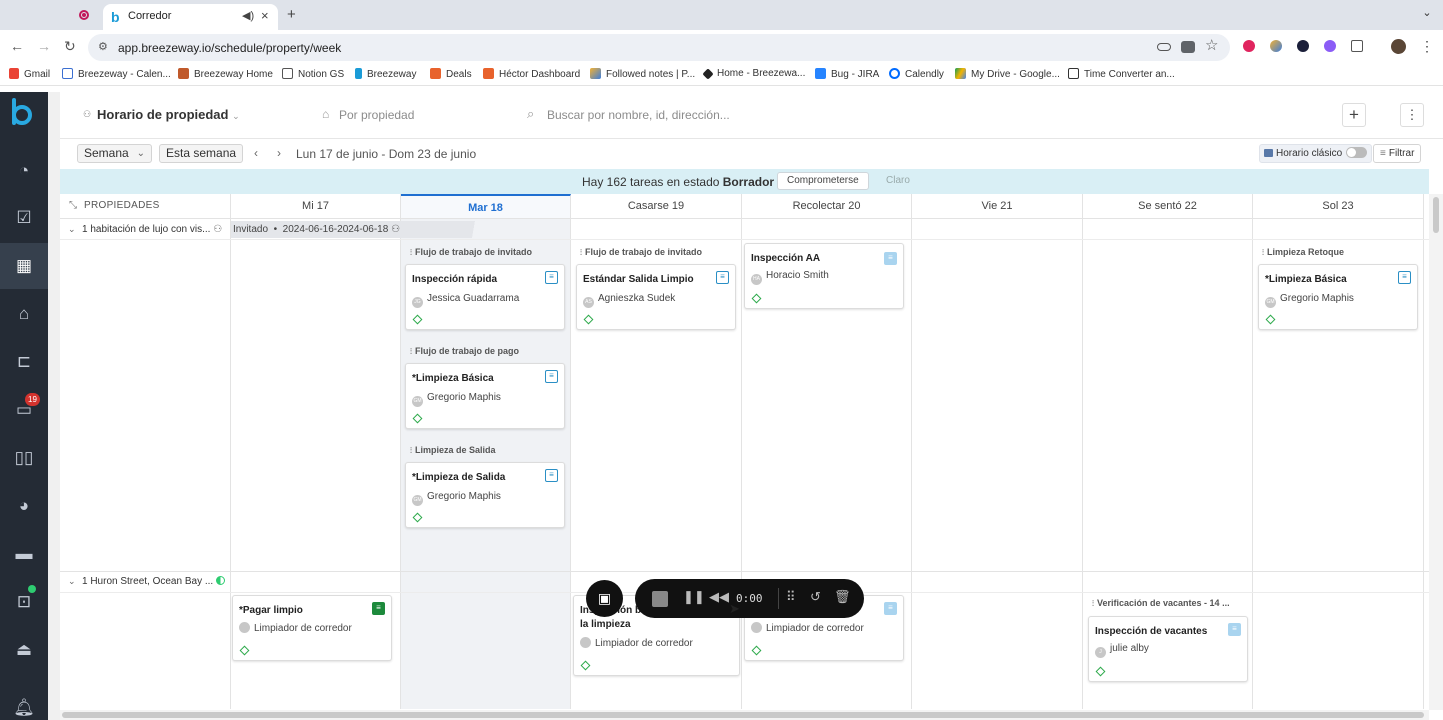  I want to click on avatar: HA, so click(756, 279).